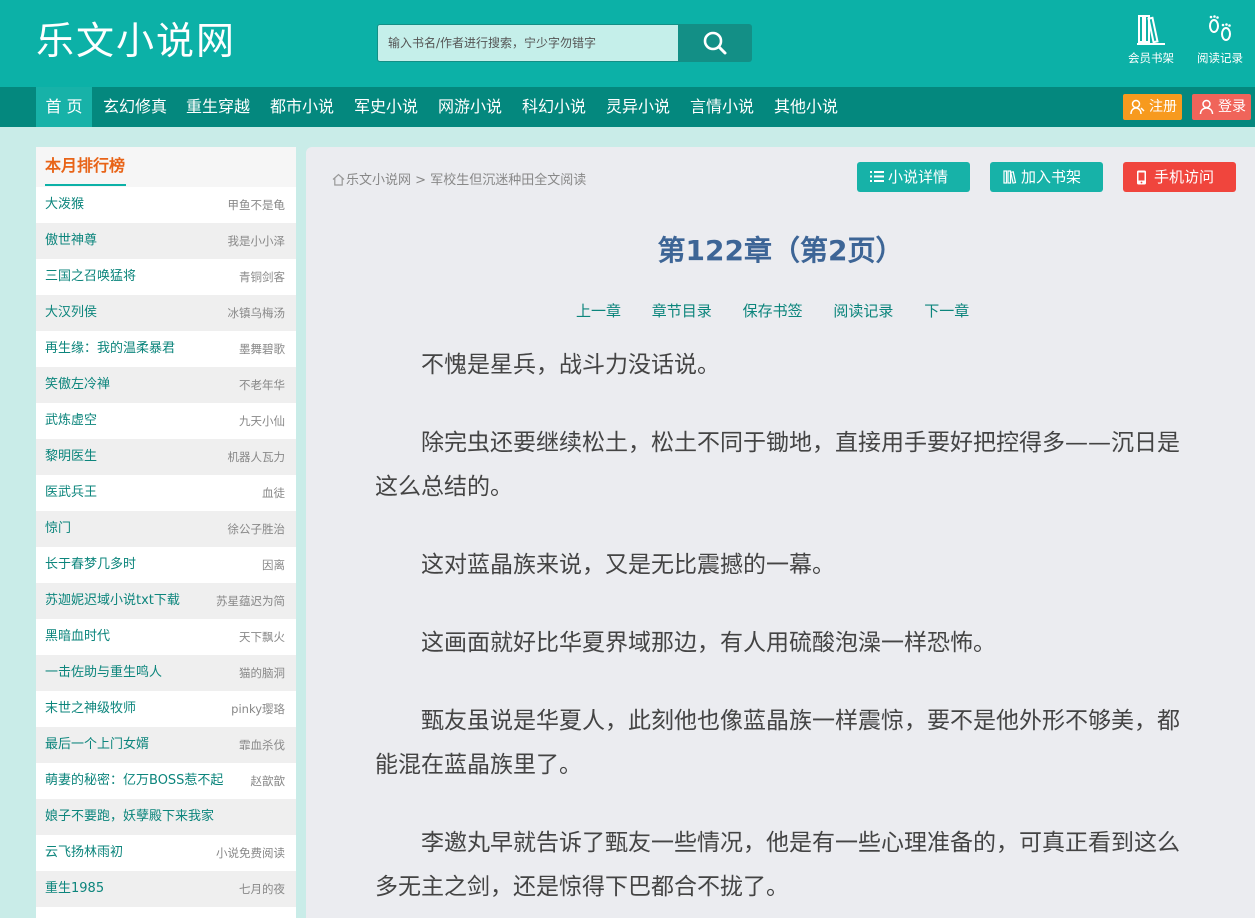 Image resolution: width=1255 pixels, height=918 pixels. Describe the element at coordinates (90, 277) in the screenshot. I see `book-link: 三国之召唤猛将` at that location.